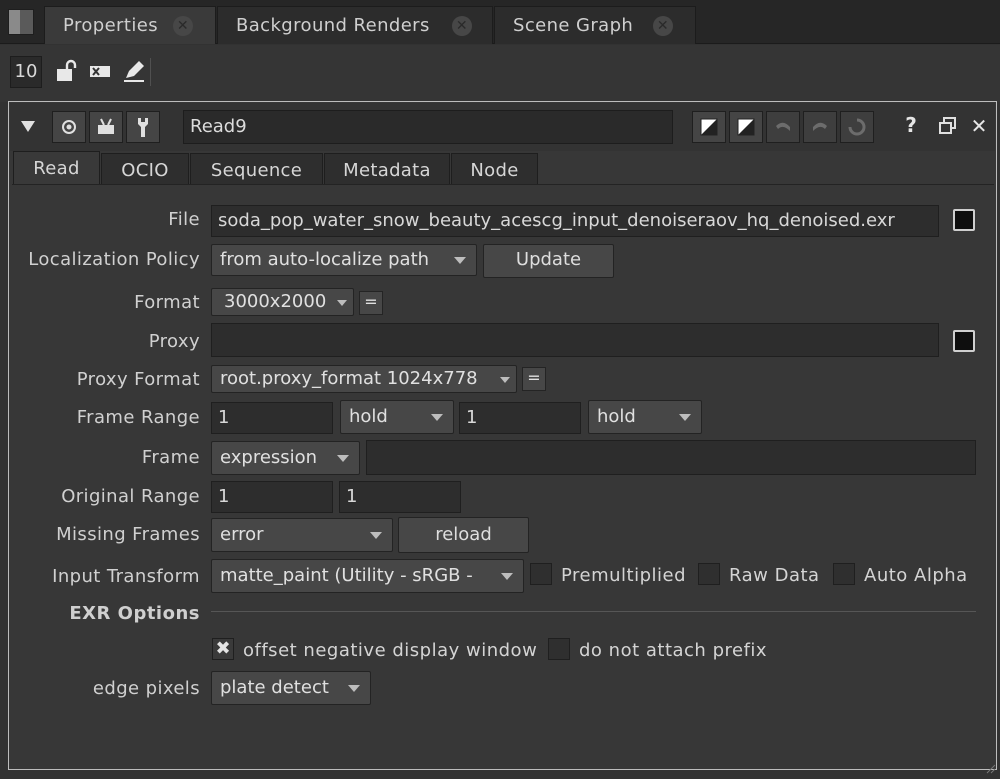 This screenshot has width=1000, height=779. I want to click on input-transform-dropdown: matte_paint (Utility - sRGB -, so click(367, 576).